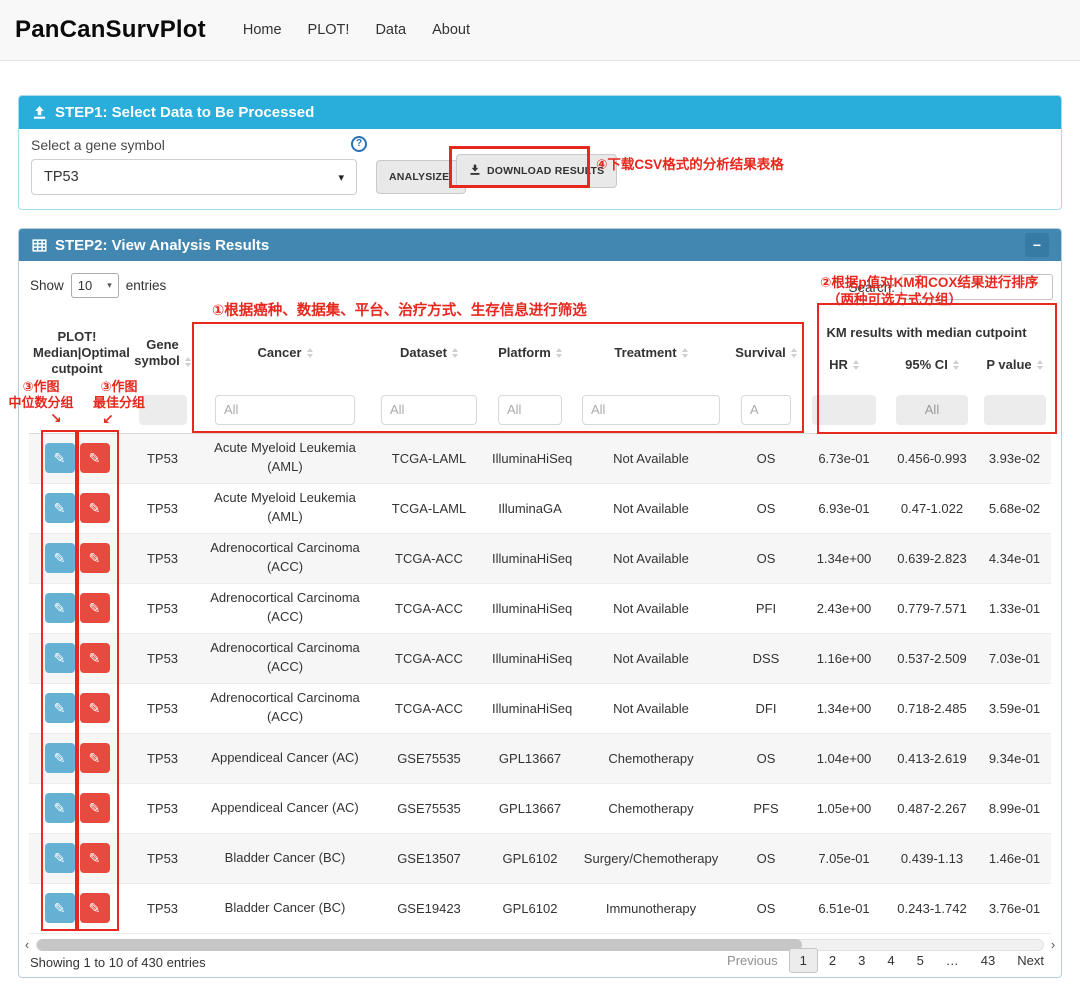  I want to click on step2-header: STEP2: View Analysis Results −, so click(540, 245).